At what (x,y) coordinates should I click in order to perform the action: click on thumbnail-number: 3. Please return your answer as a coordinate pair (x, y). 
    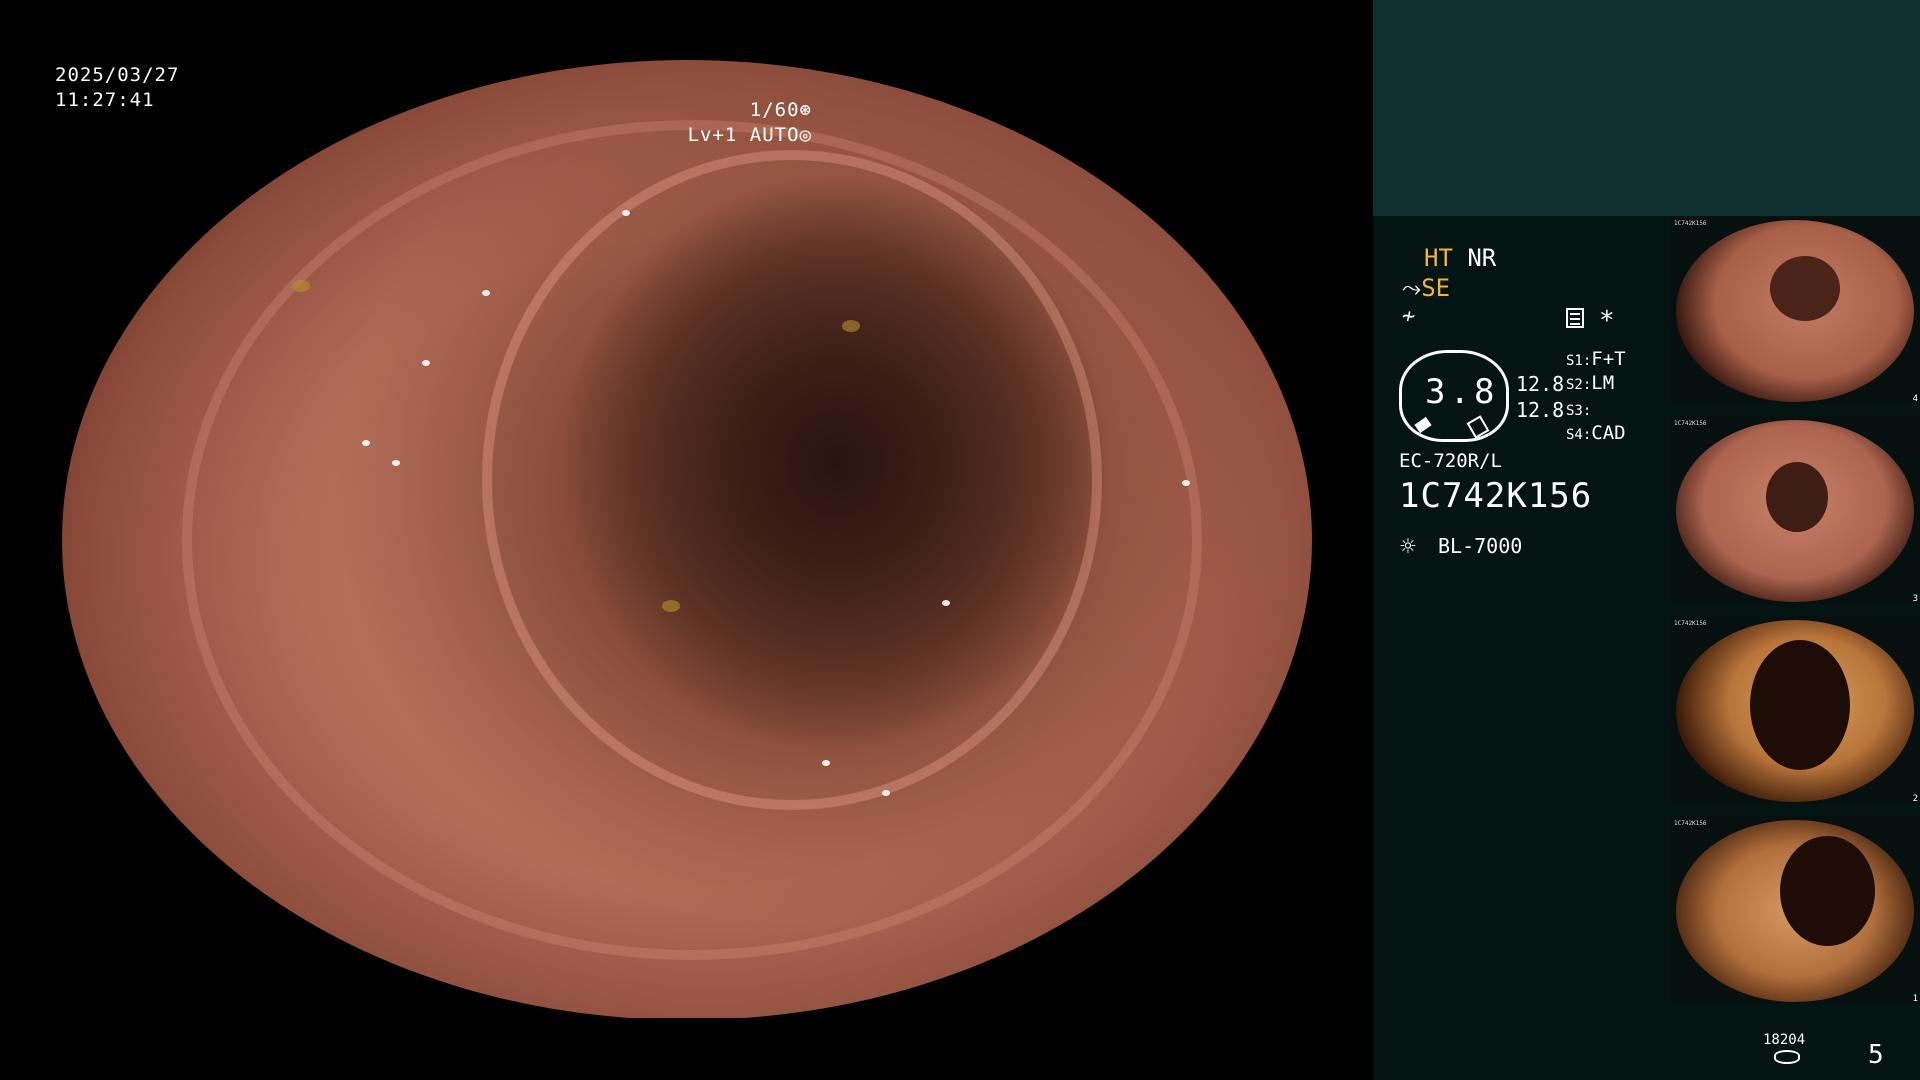
    Looking at the image, I should click on (1915, 599).